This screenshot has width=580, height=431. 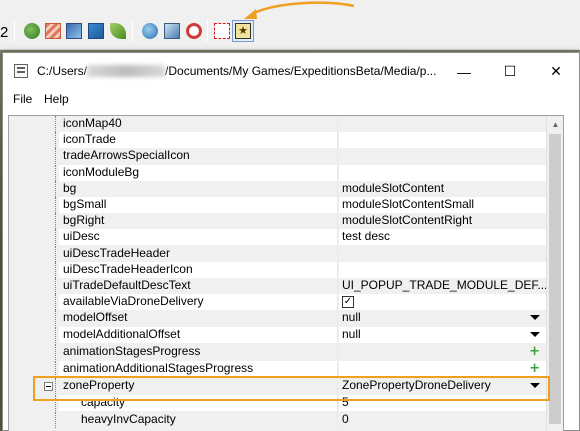 I want to click on property-row: iconMap40, so click(x=277, y=124).